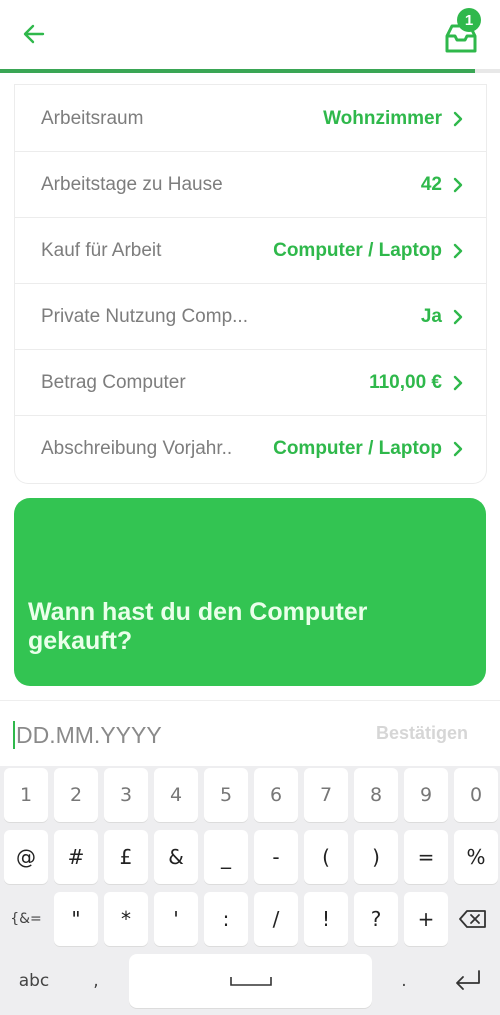  What do you see at coordinates (26, 919) in the screenshot?
I see `key-symbols-toggle: {&=` at bounding box center [26, 919].